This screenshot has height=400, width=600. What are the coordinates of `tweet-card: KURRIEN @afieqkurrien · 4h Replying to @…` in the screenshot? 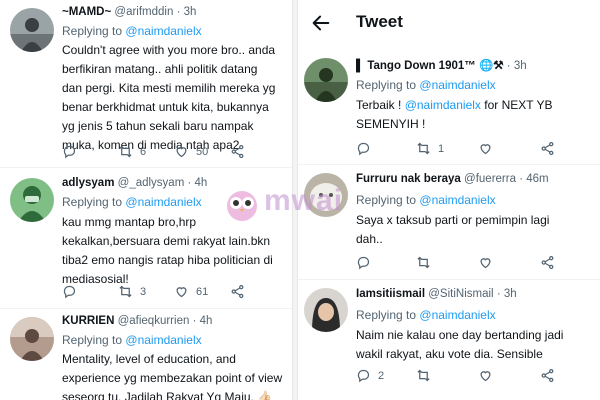 It's located at (146, 354).